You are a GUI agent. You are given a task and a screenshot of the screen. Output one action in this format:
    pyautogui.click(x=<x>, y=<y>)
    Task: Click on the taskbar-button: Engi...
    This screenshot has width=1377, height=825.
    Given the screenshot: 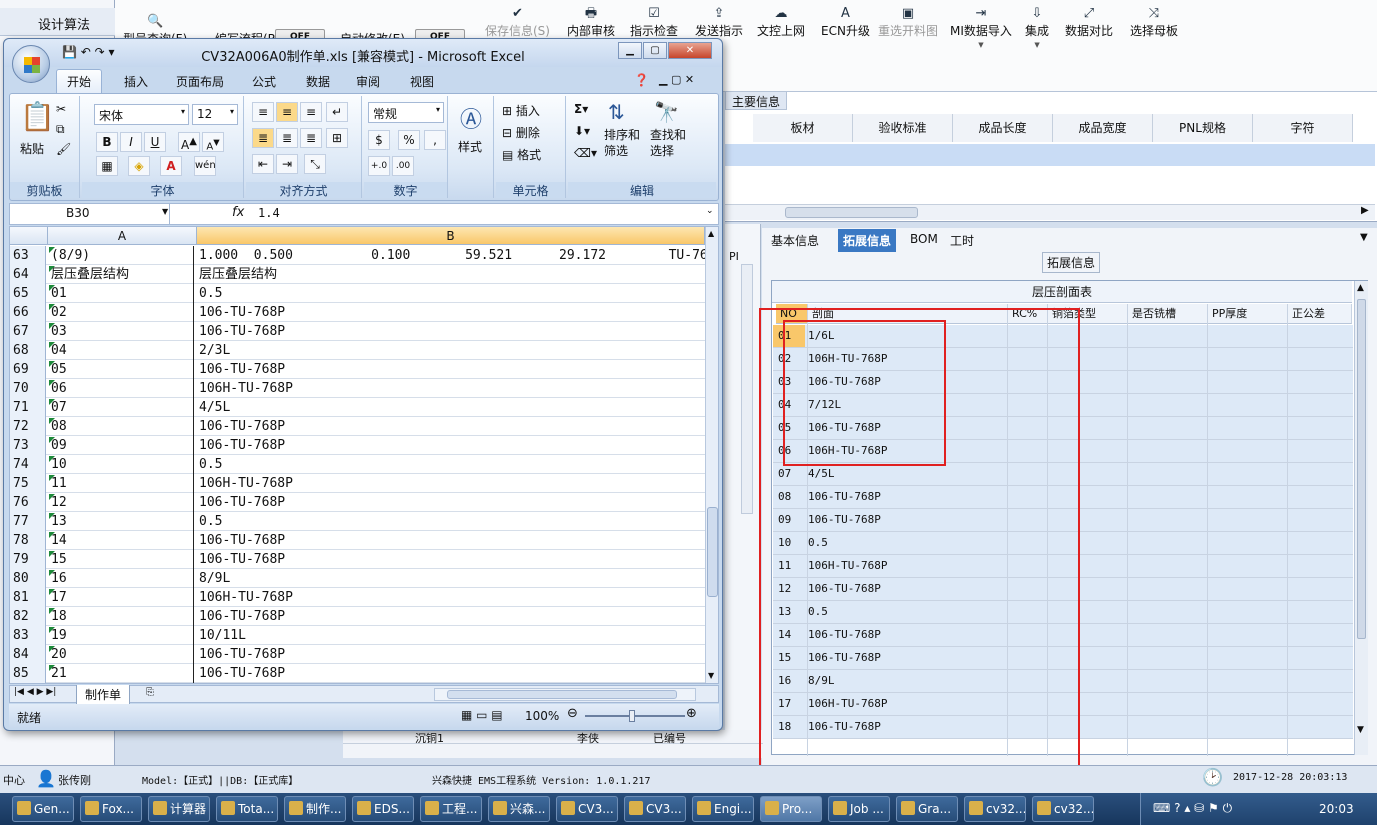 What is the action you would take?
    pyautogui.click(x=723, y=809)
    